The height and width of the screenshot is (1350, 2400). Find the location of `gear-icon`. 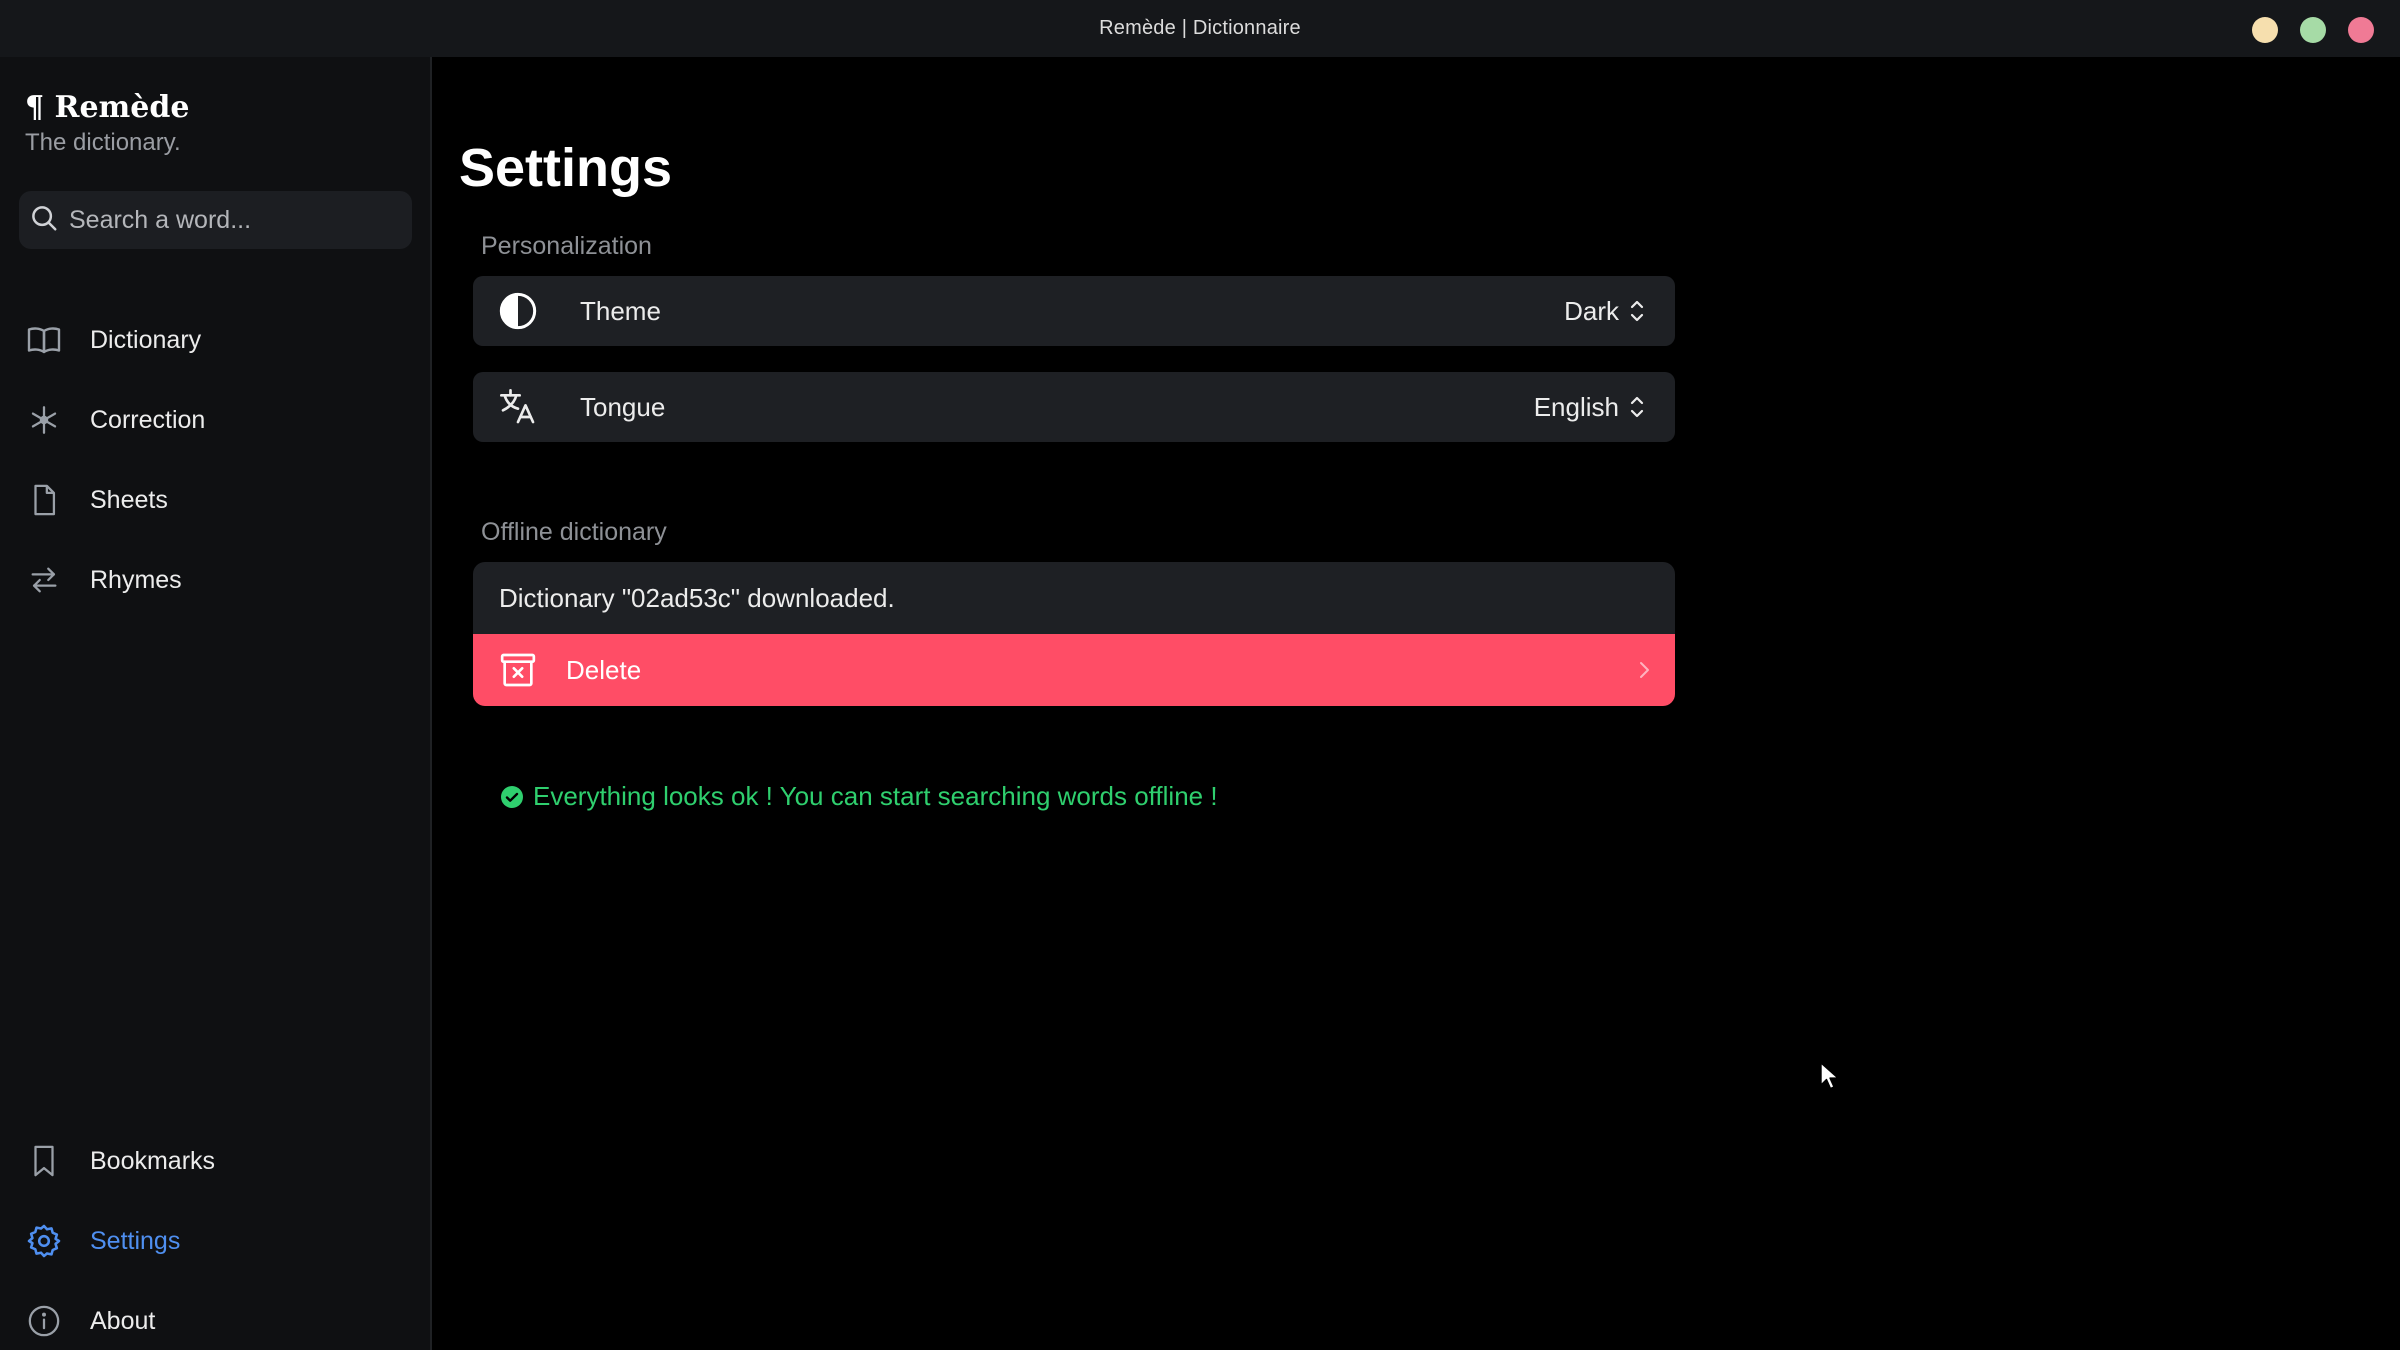

gear-icon is located at coordinates (44, 1241).